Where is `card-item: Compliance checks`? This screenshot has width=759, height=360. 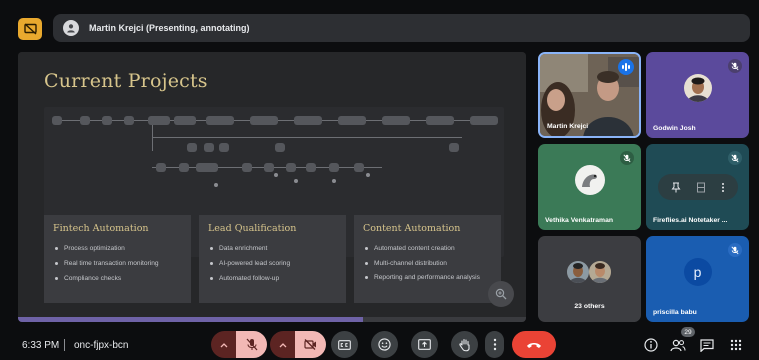 card-item: Compliance checks is located at coordinates (117, 278).